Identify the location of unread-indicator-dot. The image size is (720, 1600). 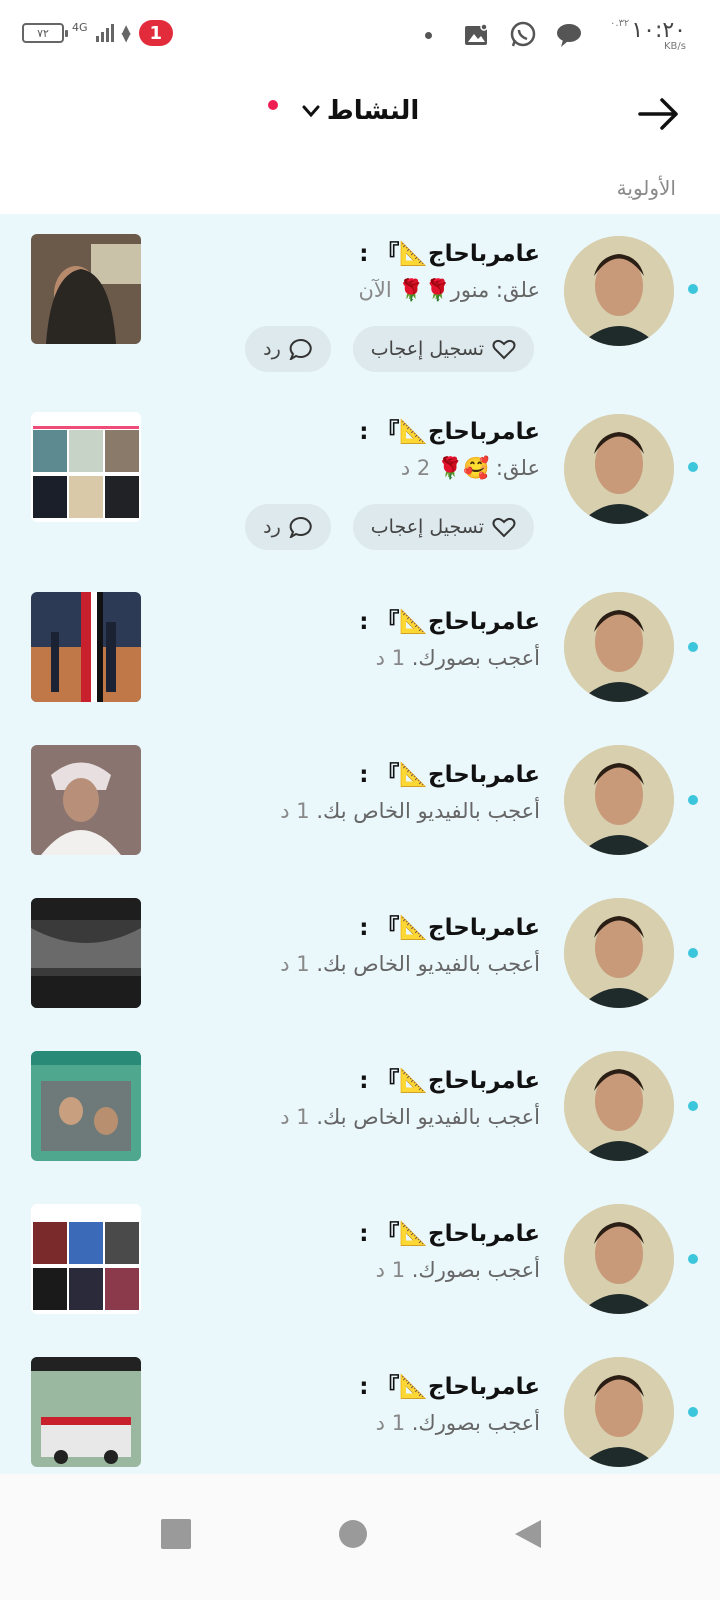
(273, 105).